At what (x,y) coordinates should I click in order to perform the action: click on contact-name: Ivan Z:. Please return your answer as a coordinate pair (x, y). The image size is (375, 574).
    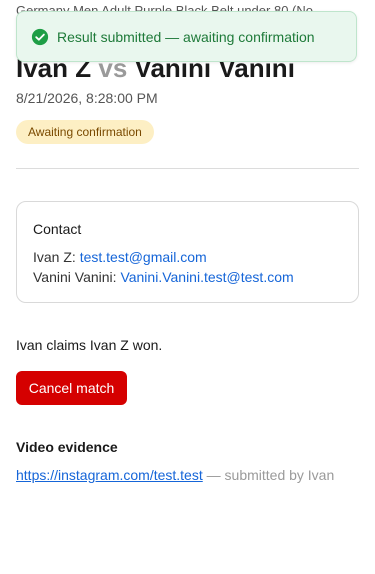
    Looking at the image, I should click on (54, 257).